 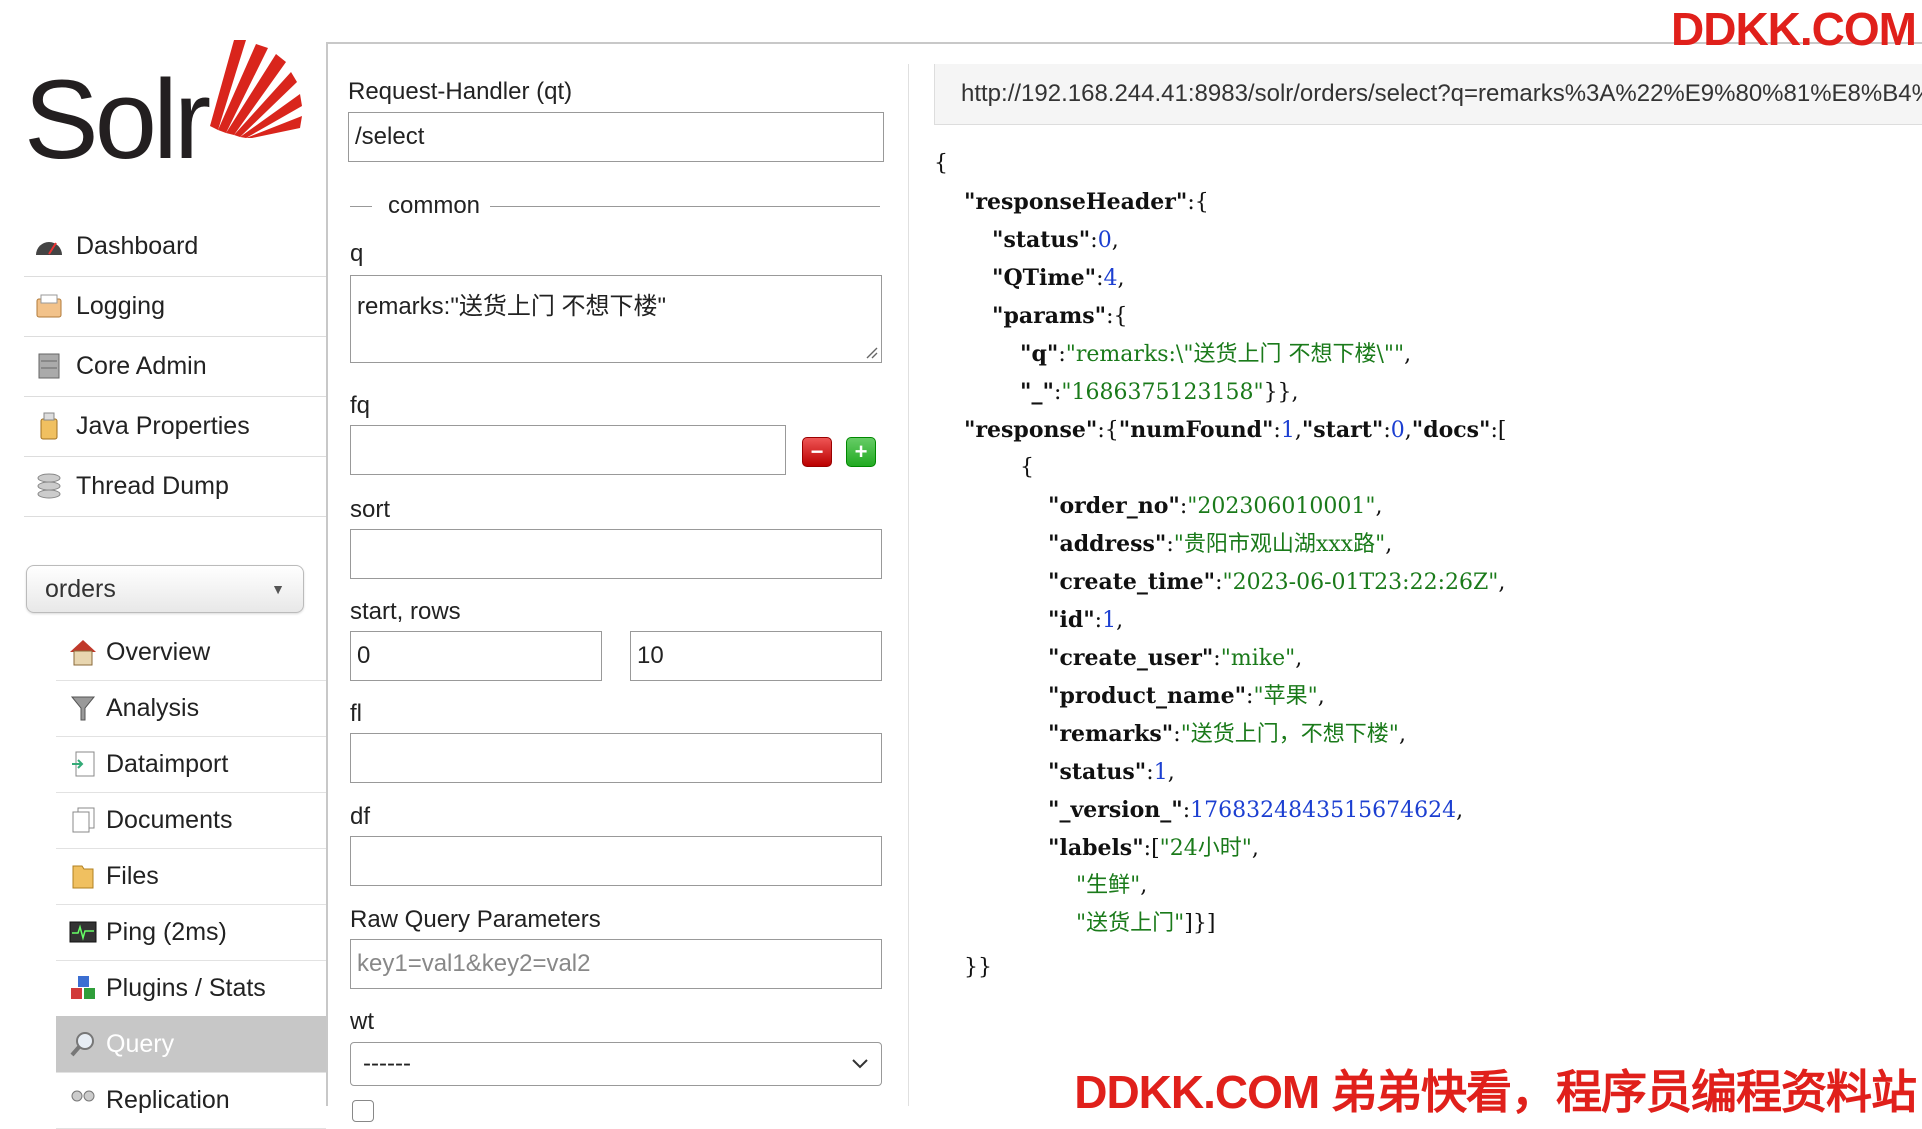 I want to click on home-icon, so click(x=83, y=652).